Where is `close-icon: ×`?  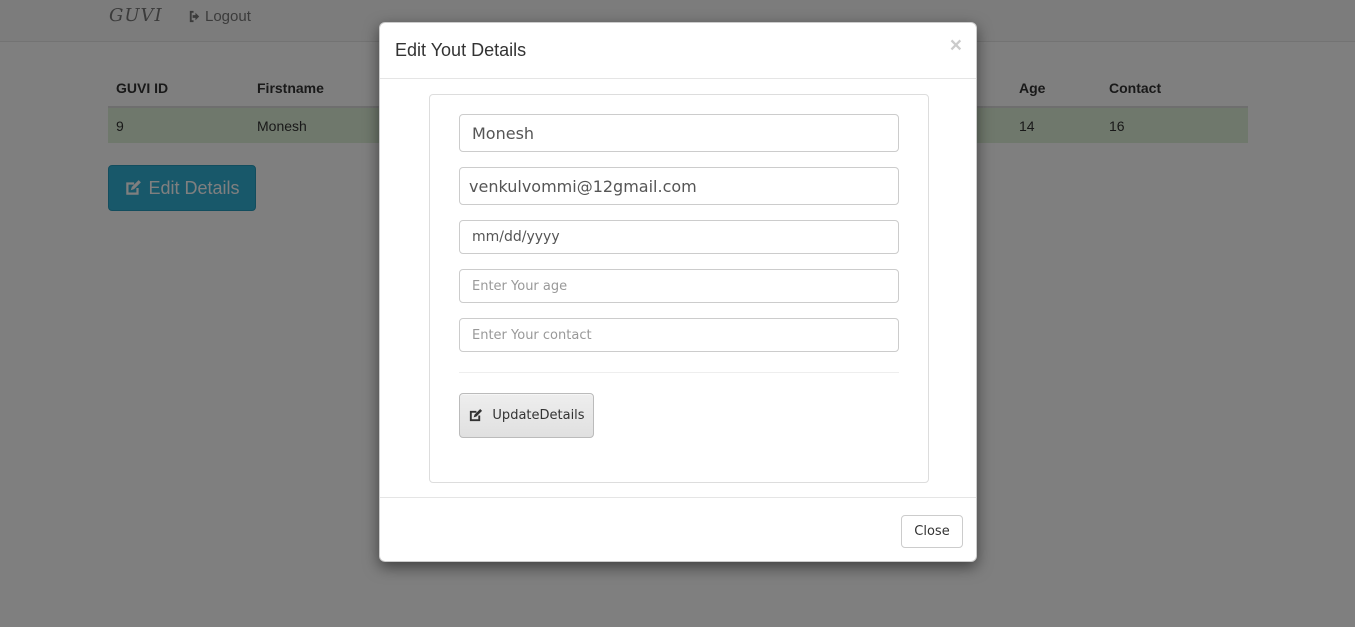
close-icon: × is located at coordinates (956, 45).